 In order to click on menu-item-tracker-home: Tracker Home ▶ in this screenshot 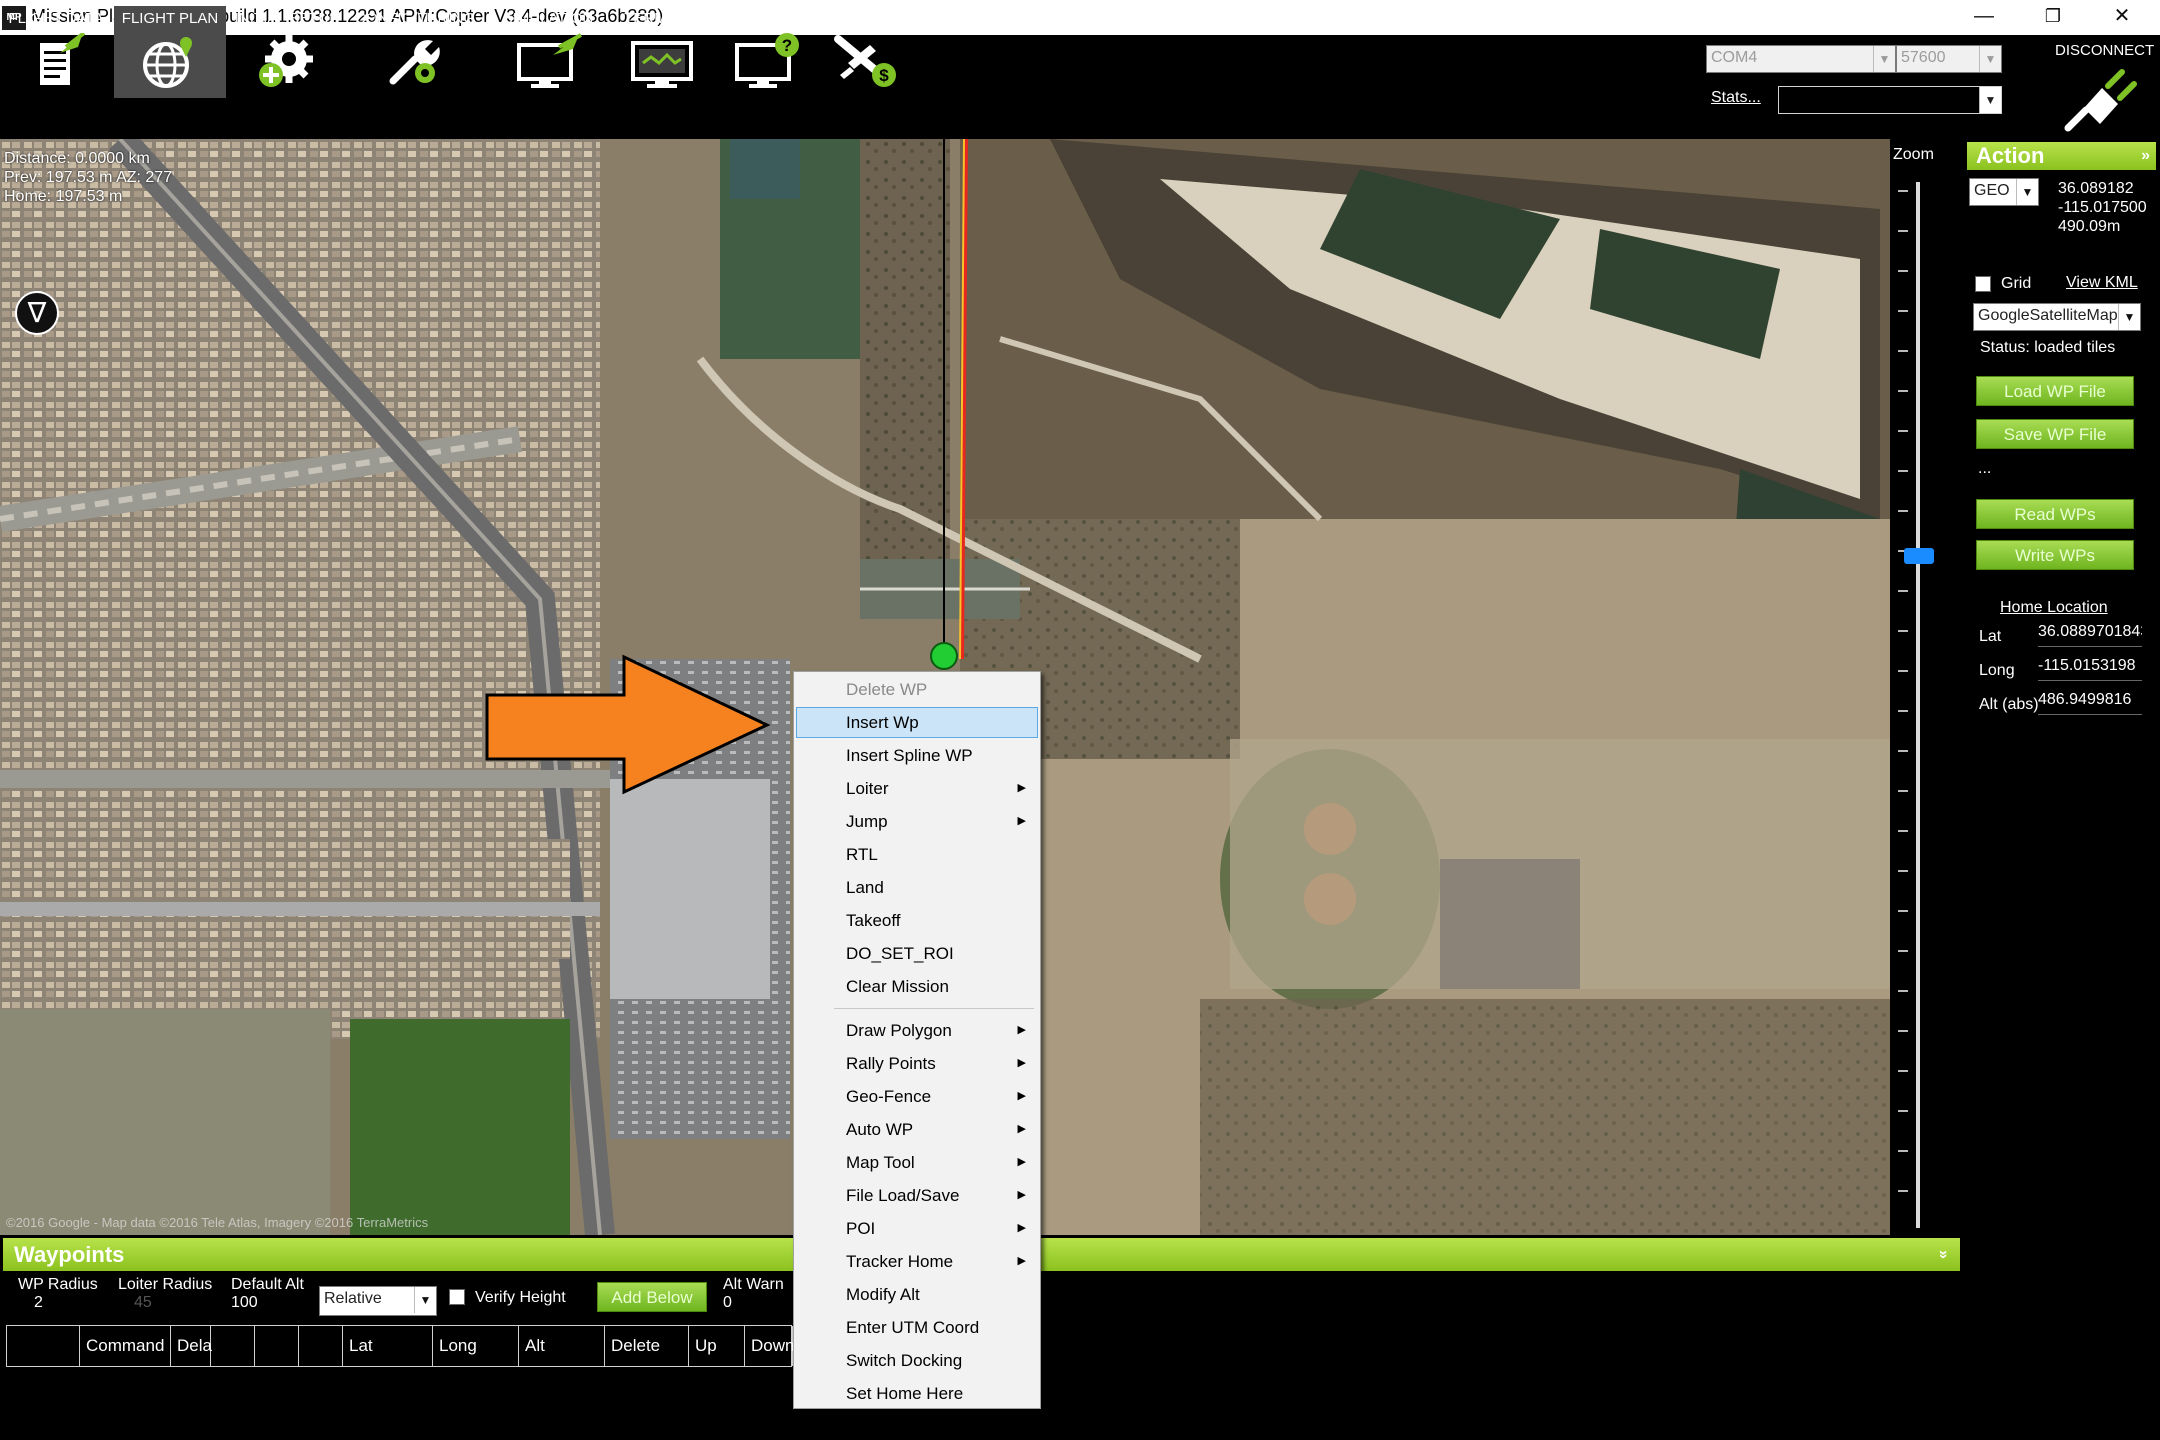, I will do `click(917, 1261)`.